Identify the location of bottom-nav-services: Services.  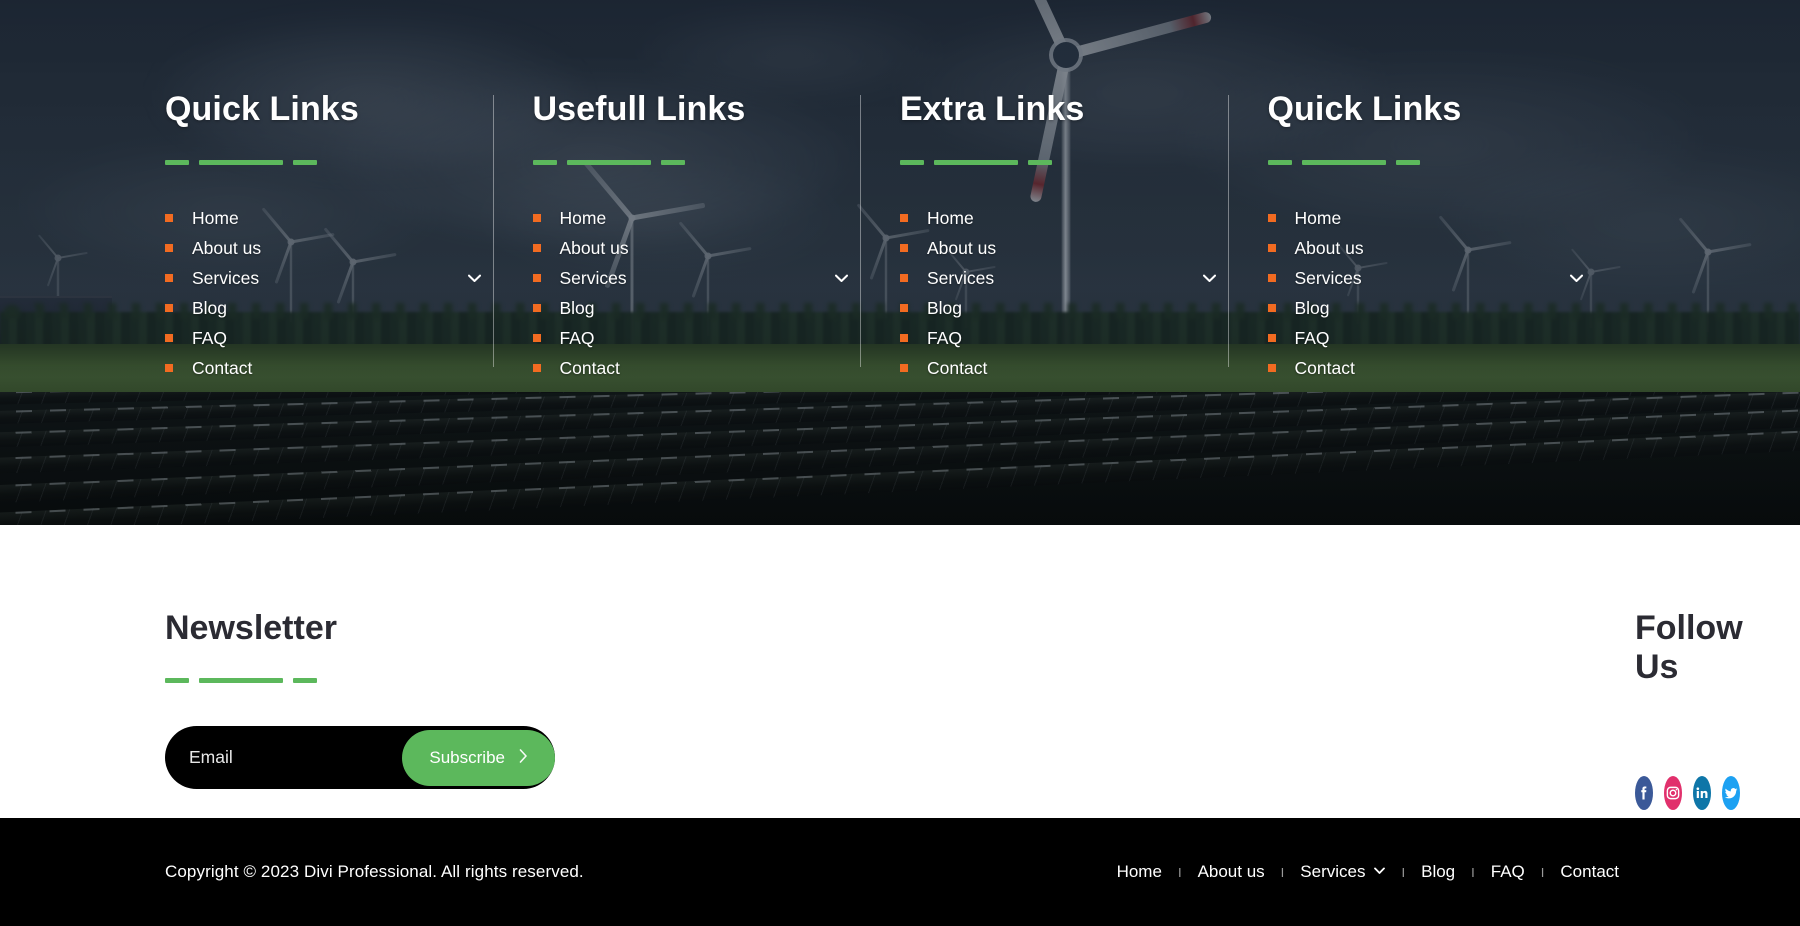
(1342, 872).